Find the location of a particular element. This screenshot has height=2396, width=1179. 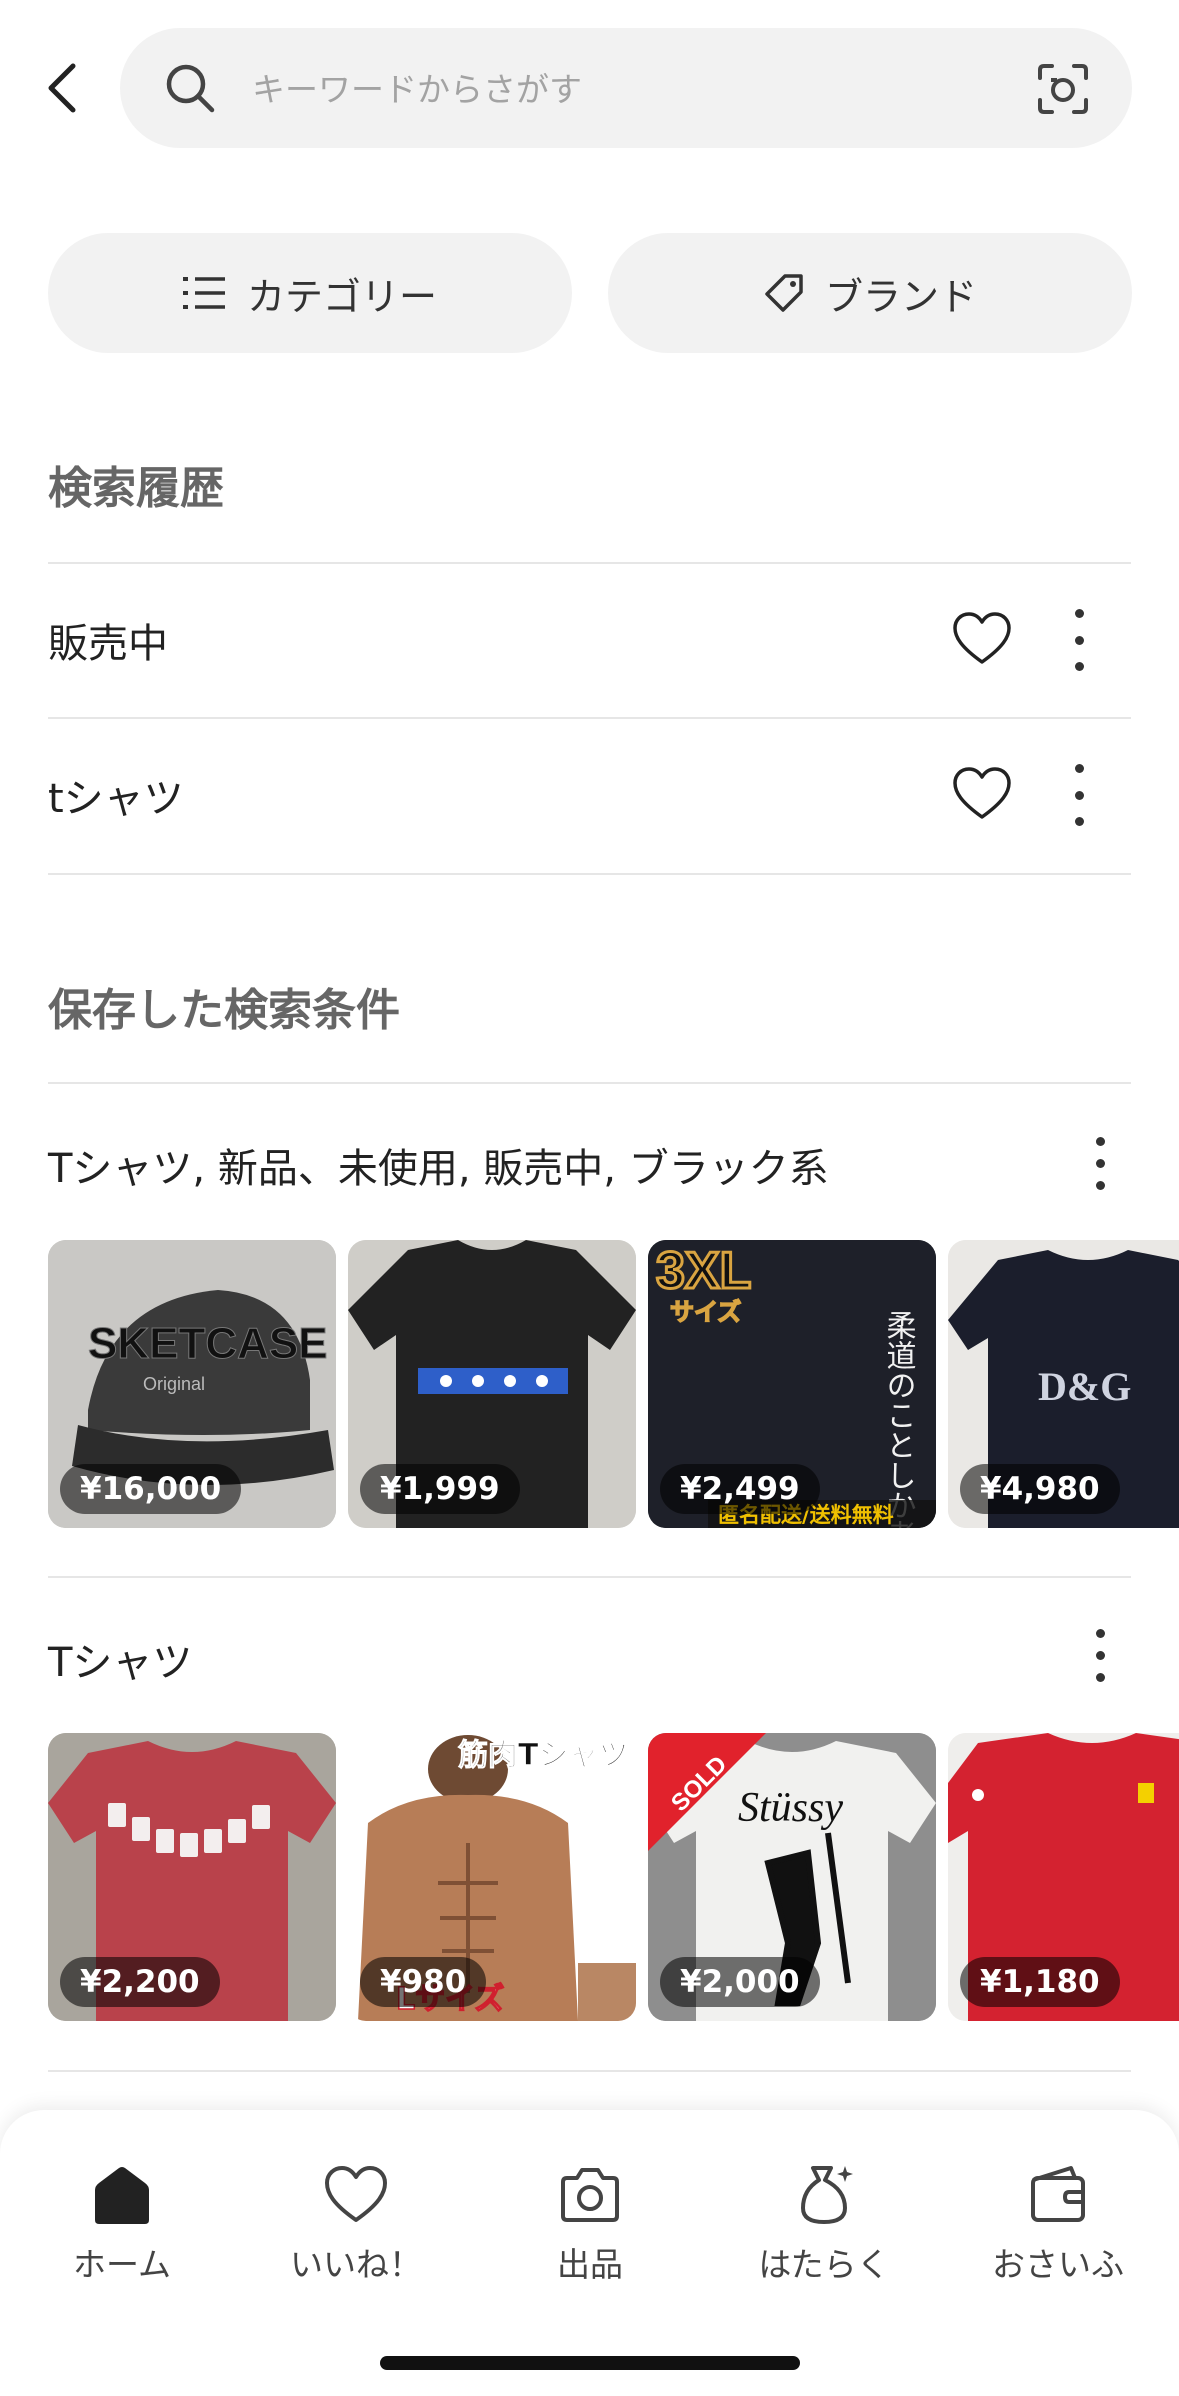

tag-icon is located at coordinates (784, 293).